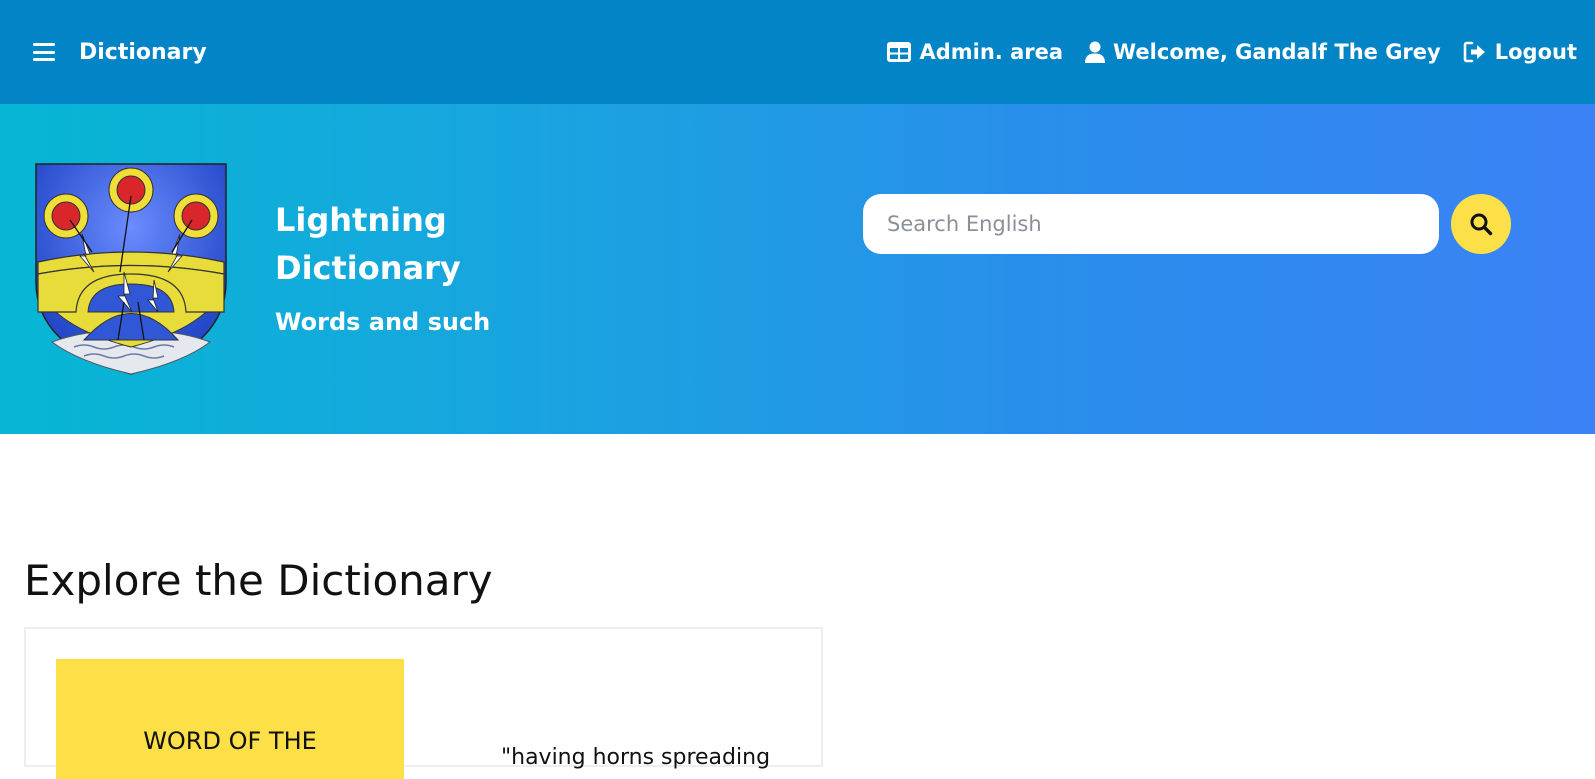 Image resolution: width=1595 pixels, height=779 pixels. I want to click on site-subtitle: Words and such, so click(383, 322).